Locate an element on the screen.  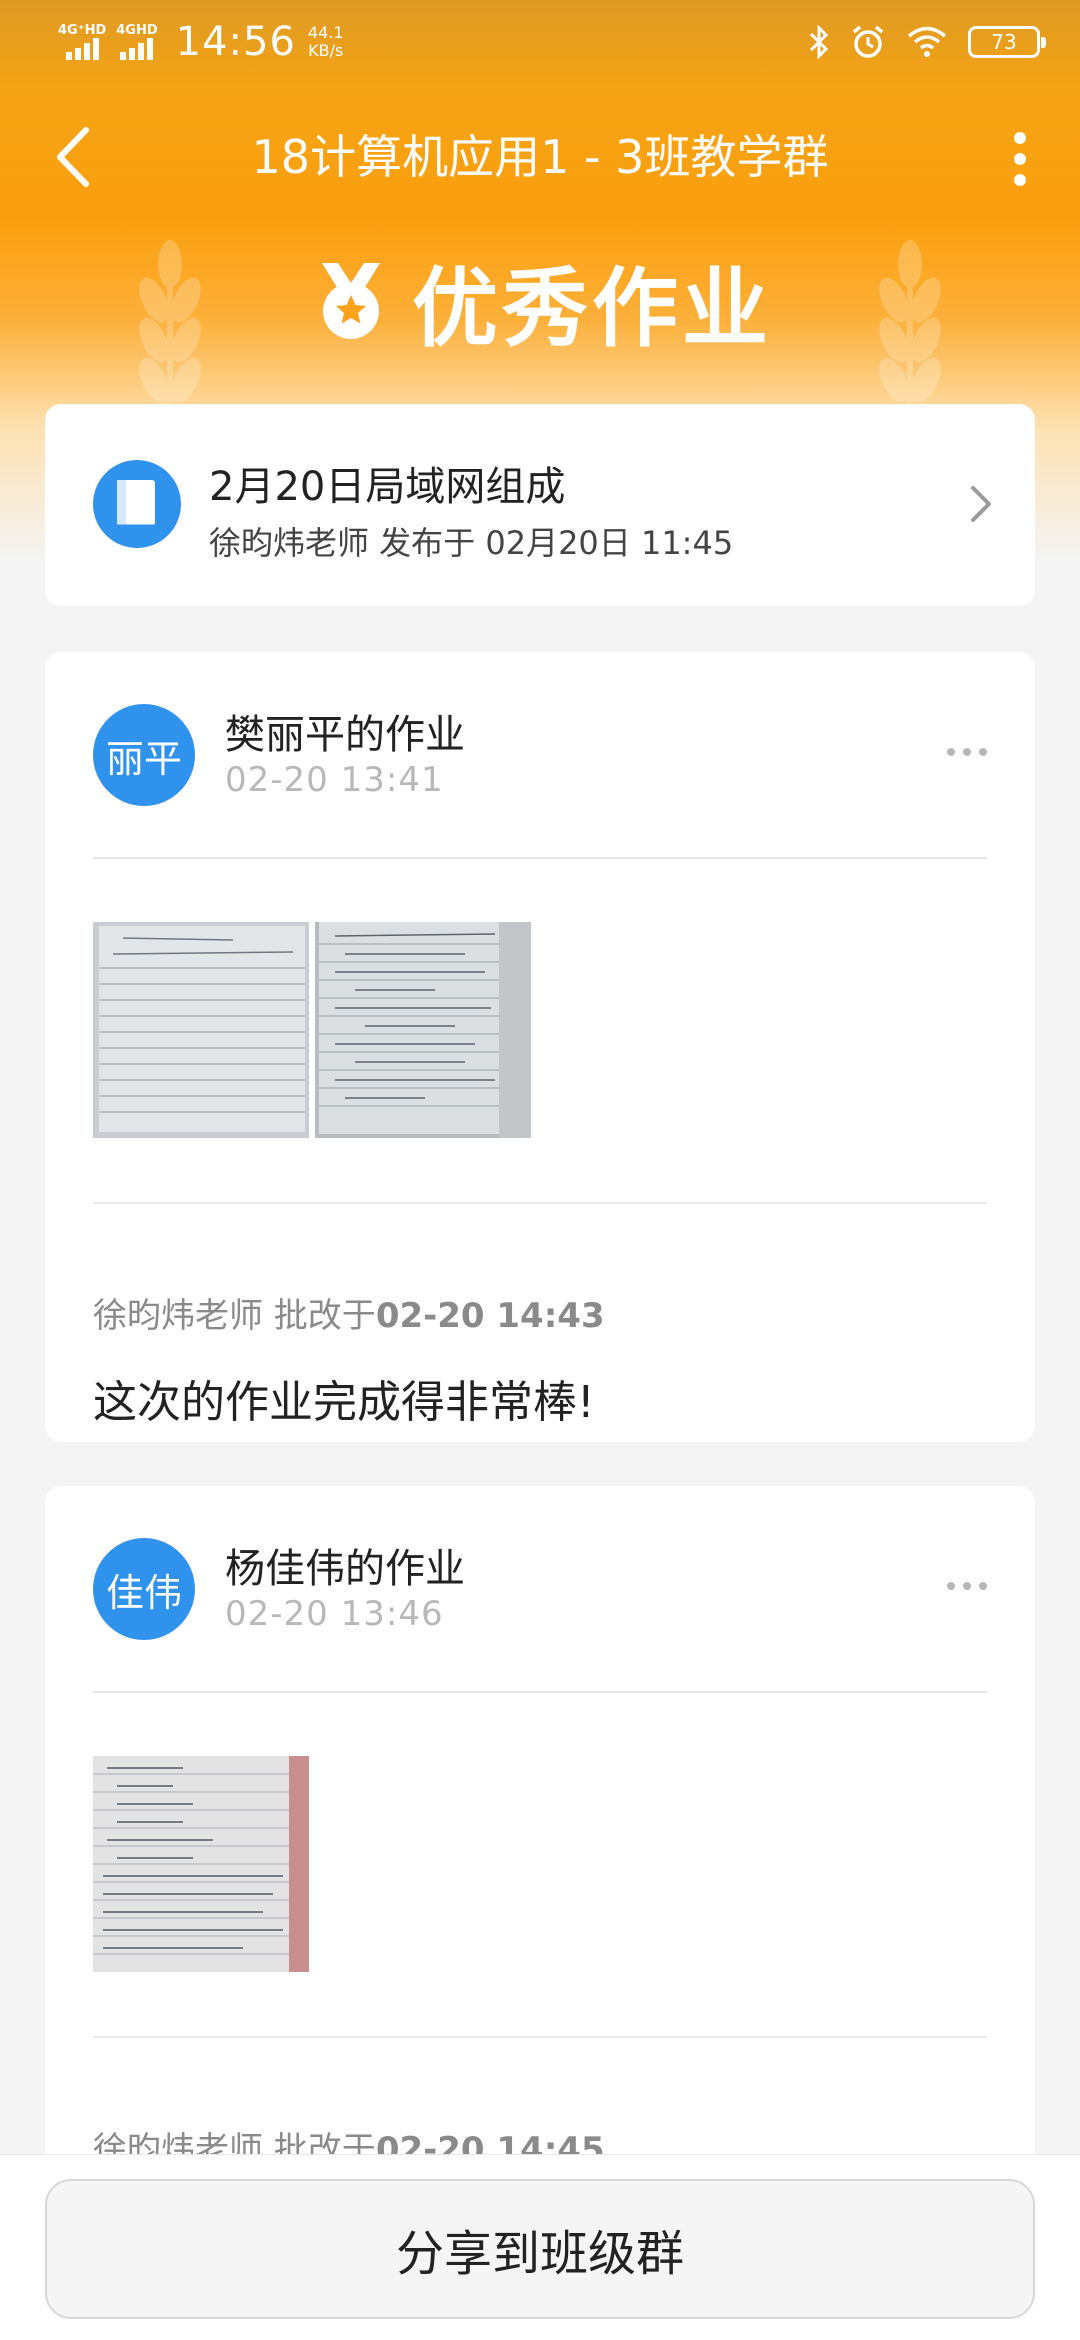
battery-level: 73 is located at coordinates (1004, 42).